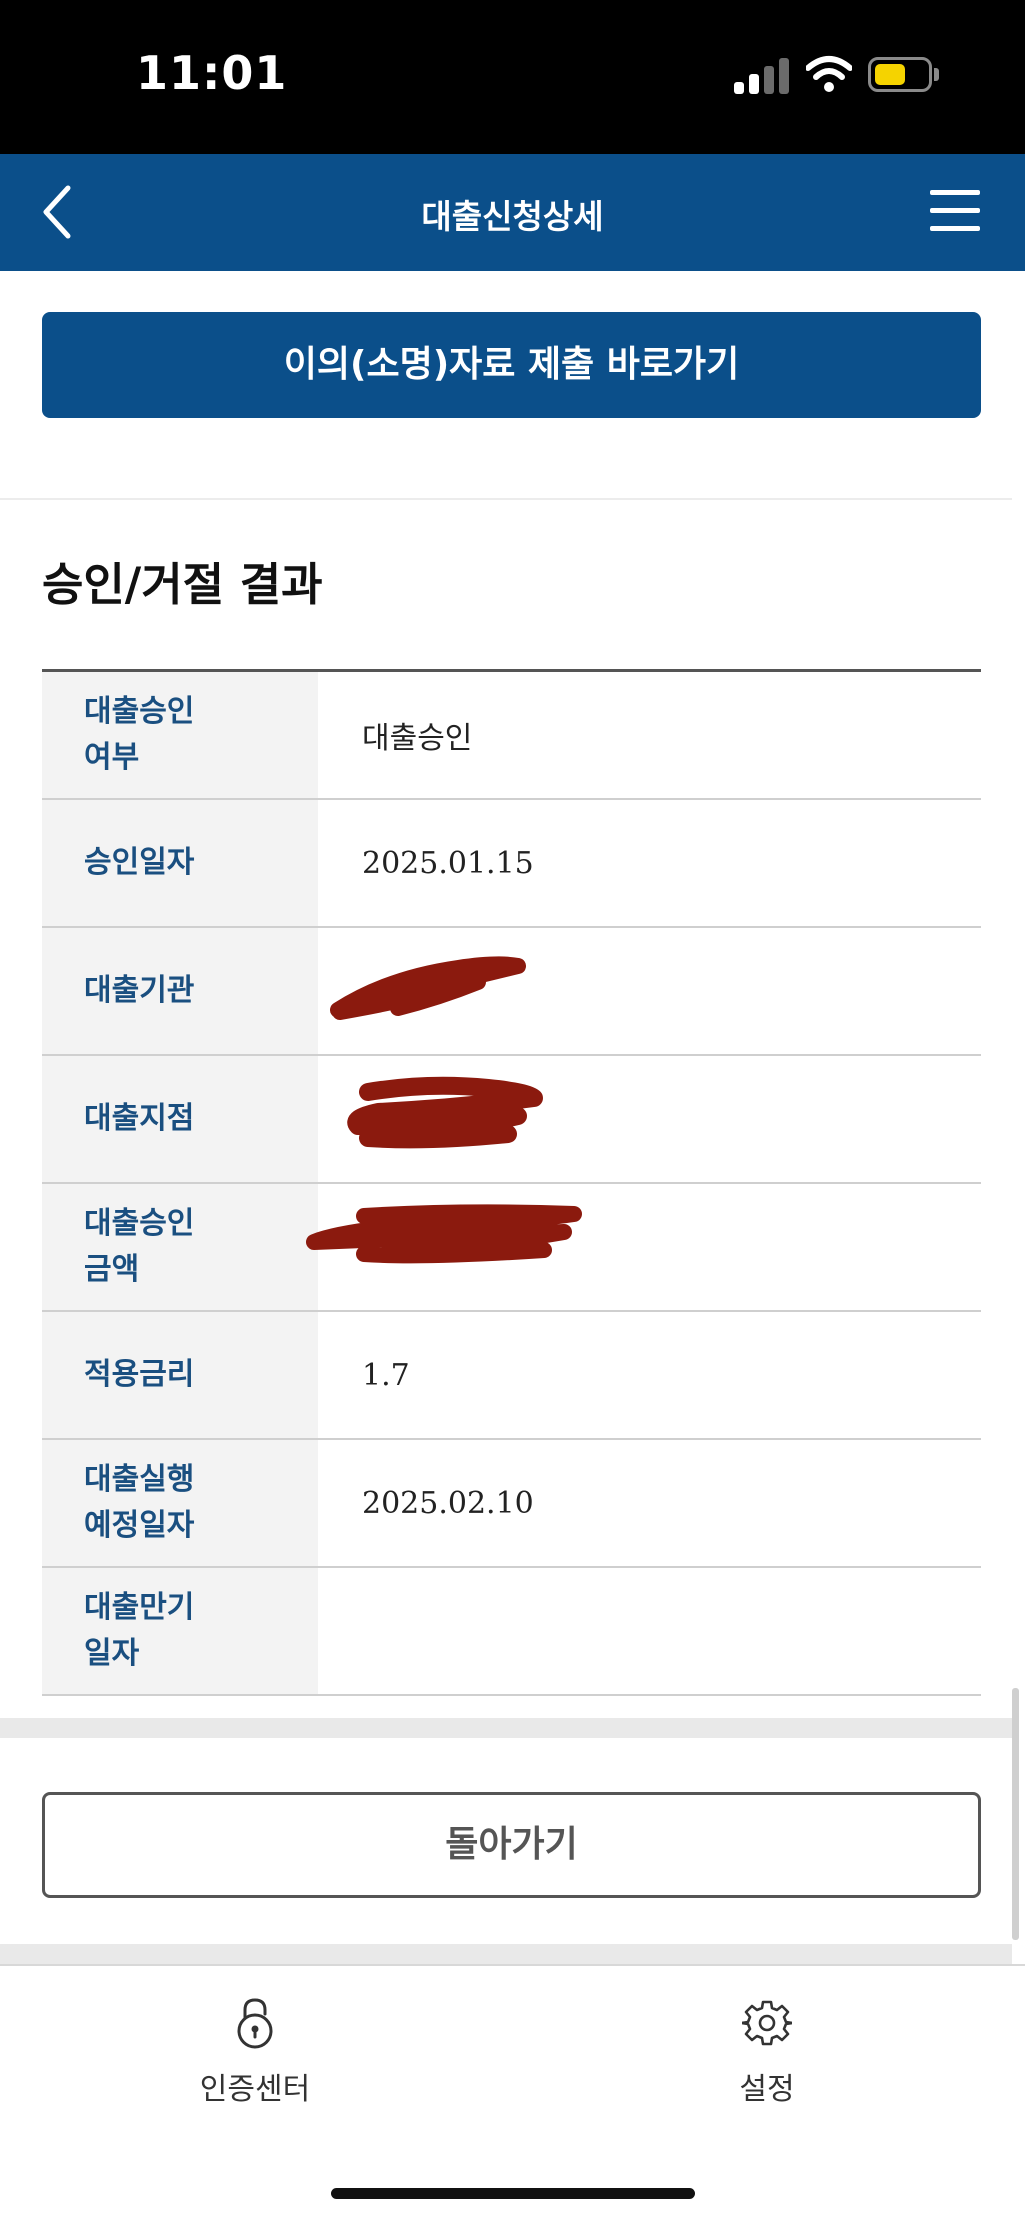 The height and width of the screenshot is (2222, 1025). What do you see at coordinates (512, 2093) in the screenshot?
I see `bottom-tab-bar: 인증센터 설정` at bounding box center [512, 2093].